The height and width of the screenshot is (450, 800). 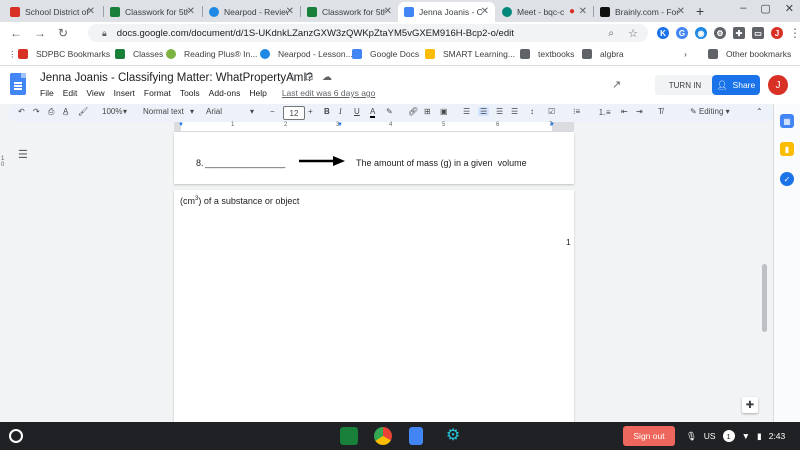 I want to click on chevron-right-icon: ›, so click(x=685, y=54).